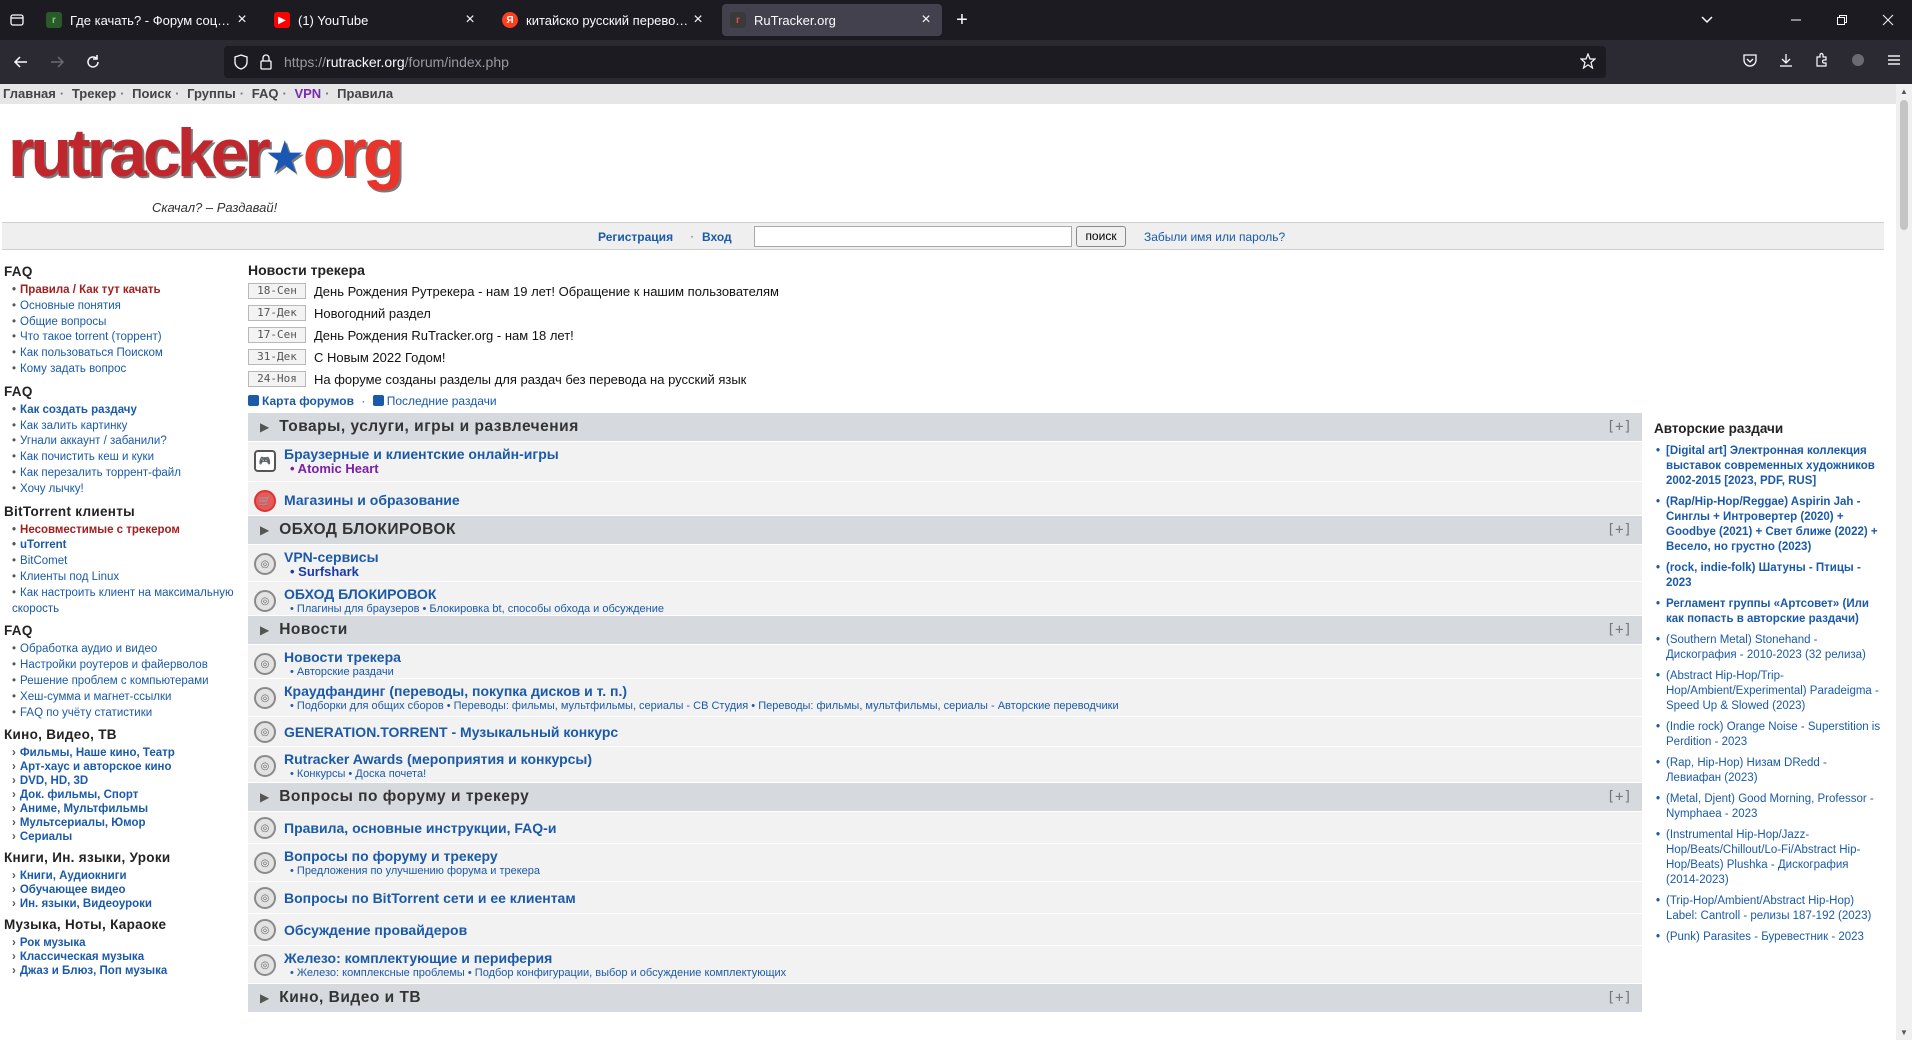  Describe the element at coordinates (127, 546) in the screenshot. I see `sidebar-link: uTorrent` at that location.